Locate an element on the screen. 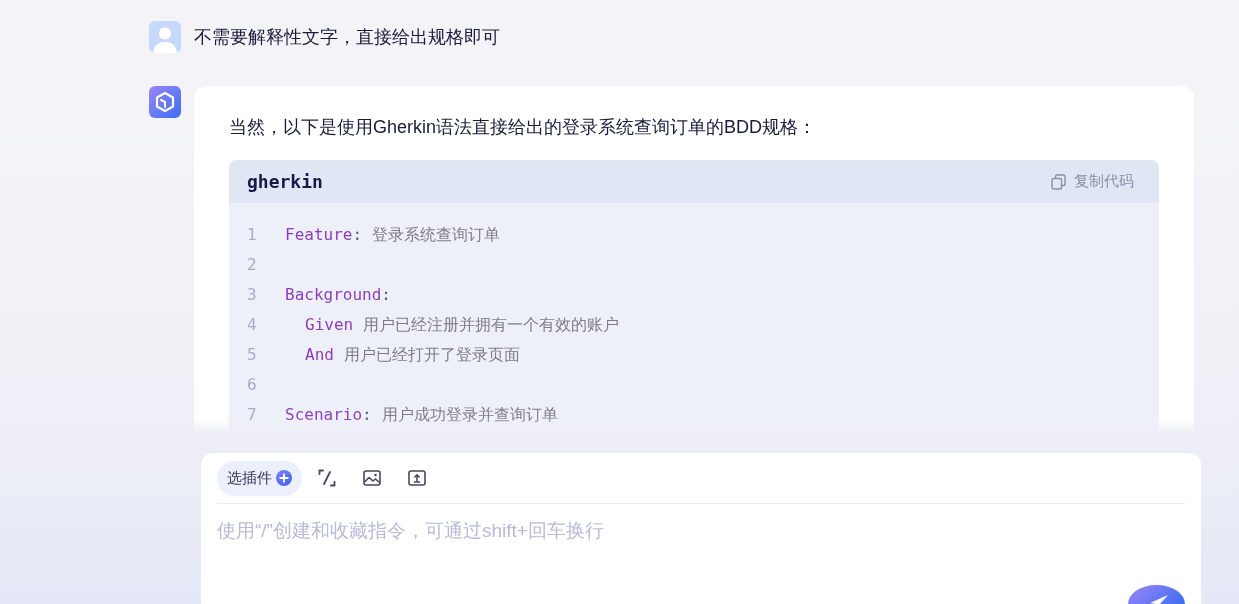  code-keyword: Background is located at coordinates (333, 295).